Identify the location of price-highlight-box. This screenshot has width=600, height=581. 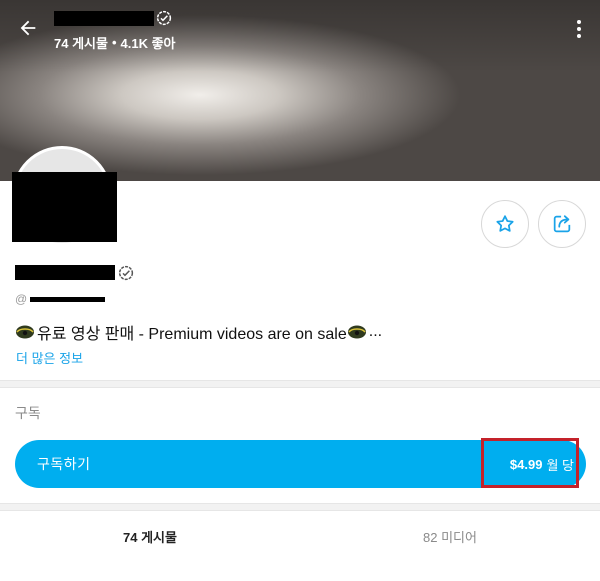
(530, 463).